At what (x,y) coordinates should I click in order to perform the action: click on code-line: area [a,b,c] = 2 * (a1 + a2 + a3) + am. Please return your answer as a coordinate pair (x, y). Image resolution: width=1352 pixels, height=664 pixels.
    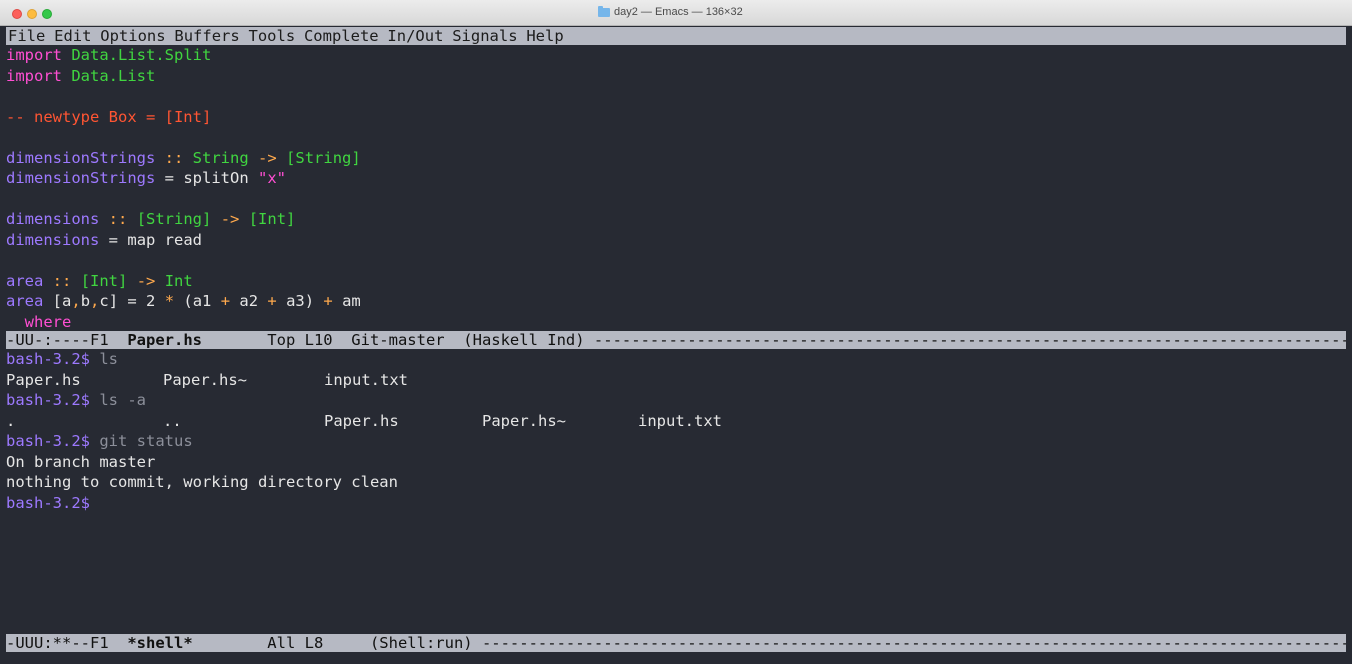
    Looking at the image, I should click on (183, 301).